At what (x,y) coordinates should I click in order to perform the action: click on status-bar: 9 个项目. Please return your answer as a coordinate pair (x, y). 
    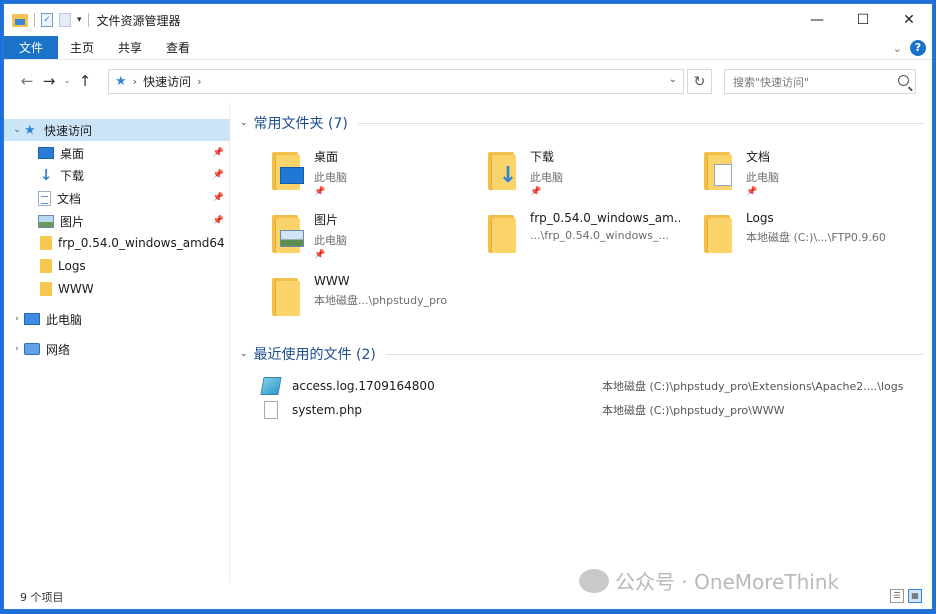
    Looking at the image, I should click on (468, 596).